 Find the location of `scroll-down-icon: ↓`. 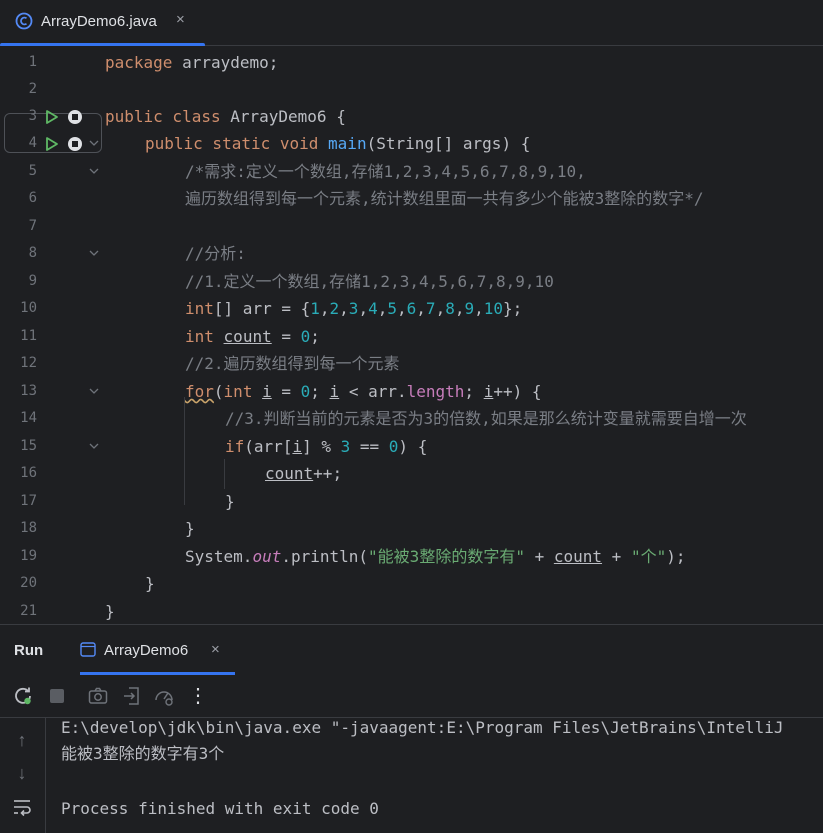

scroll-down-icon: ↓ is located at coordinates (22, 773).